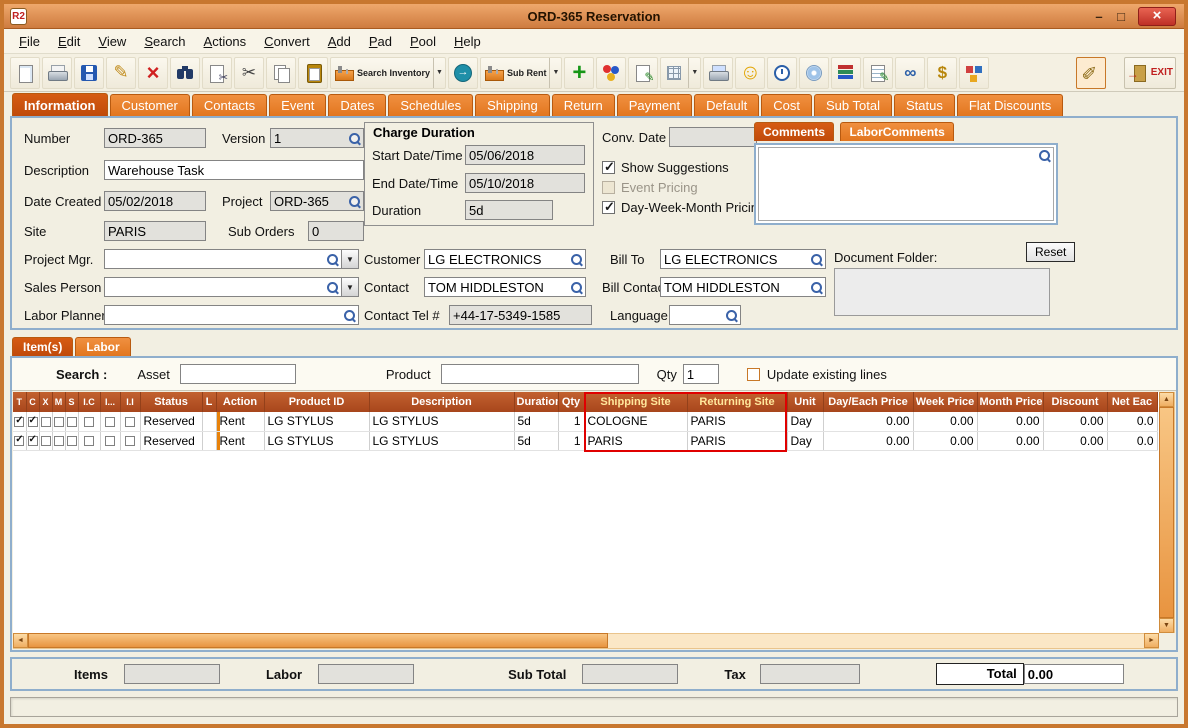 The image size is (1188, 728). I want to click on bill-contact-search-icon, so click(816, 287).